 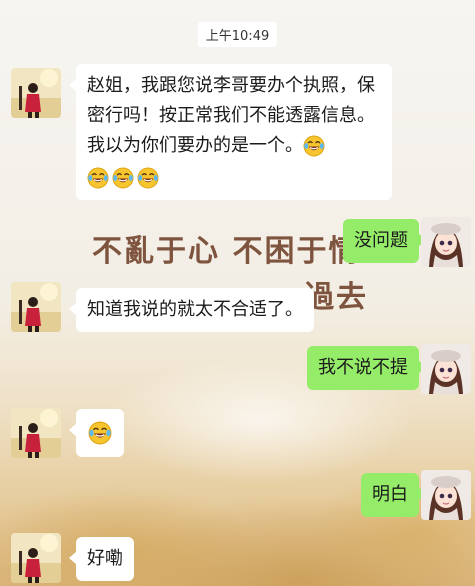 I want to click on outgoing-message-bubble: 没问题, so click(x=384, y=241).